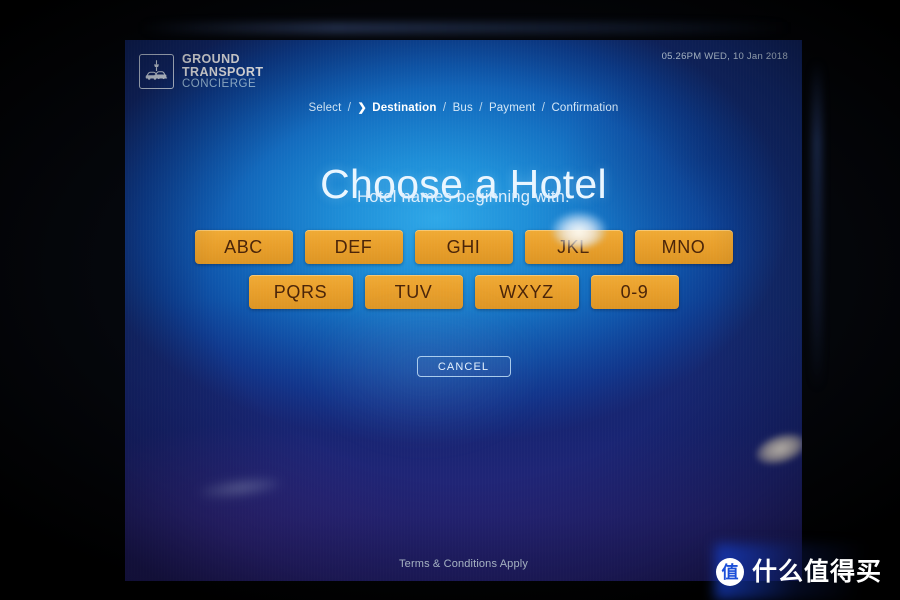 The image size is (900, 600). What do you see at coordinates (353, 247) in the screenshot?
I see `letter-group-button-def: DEF` at bounding box center [353, 247].